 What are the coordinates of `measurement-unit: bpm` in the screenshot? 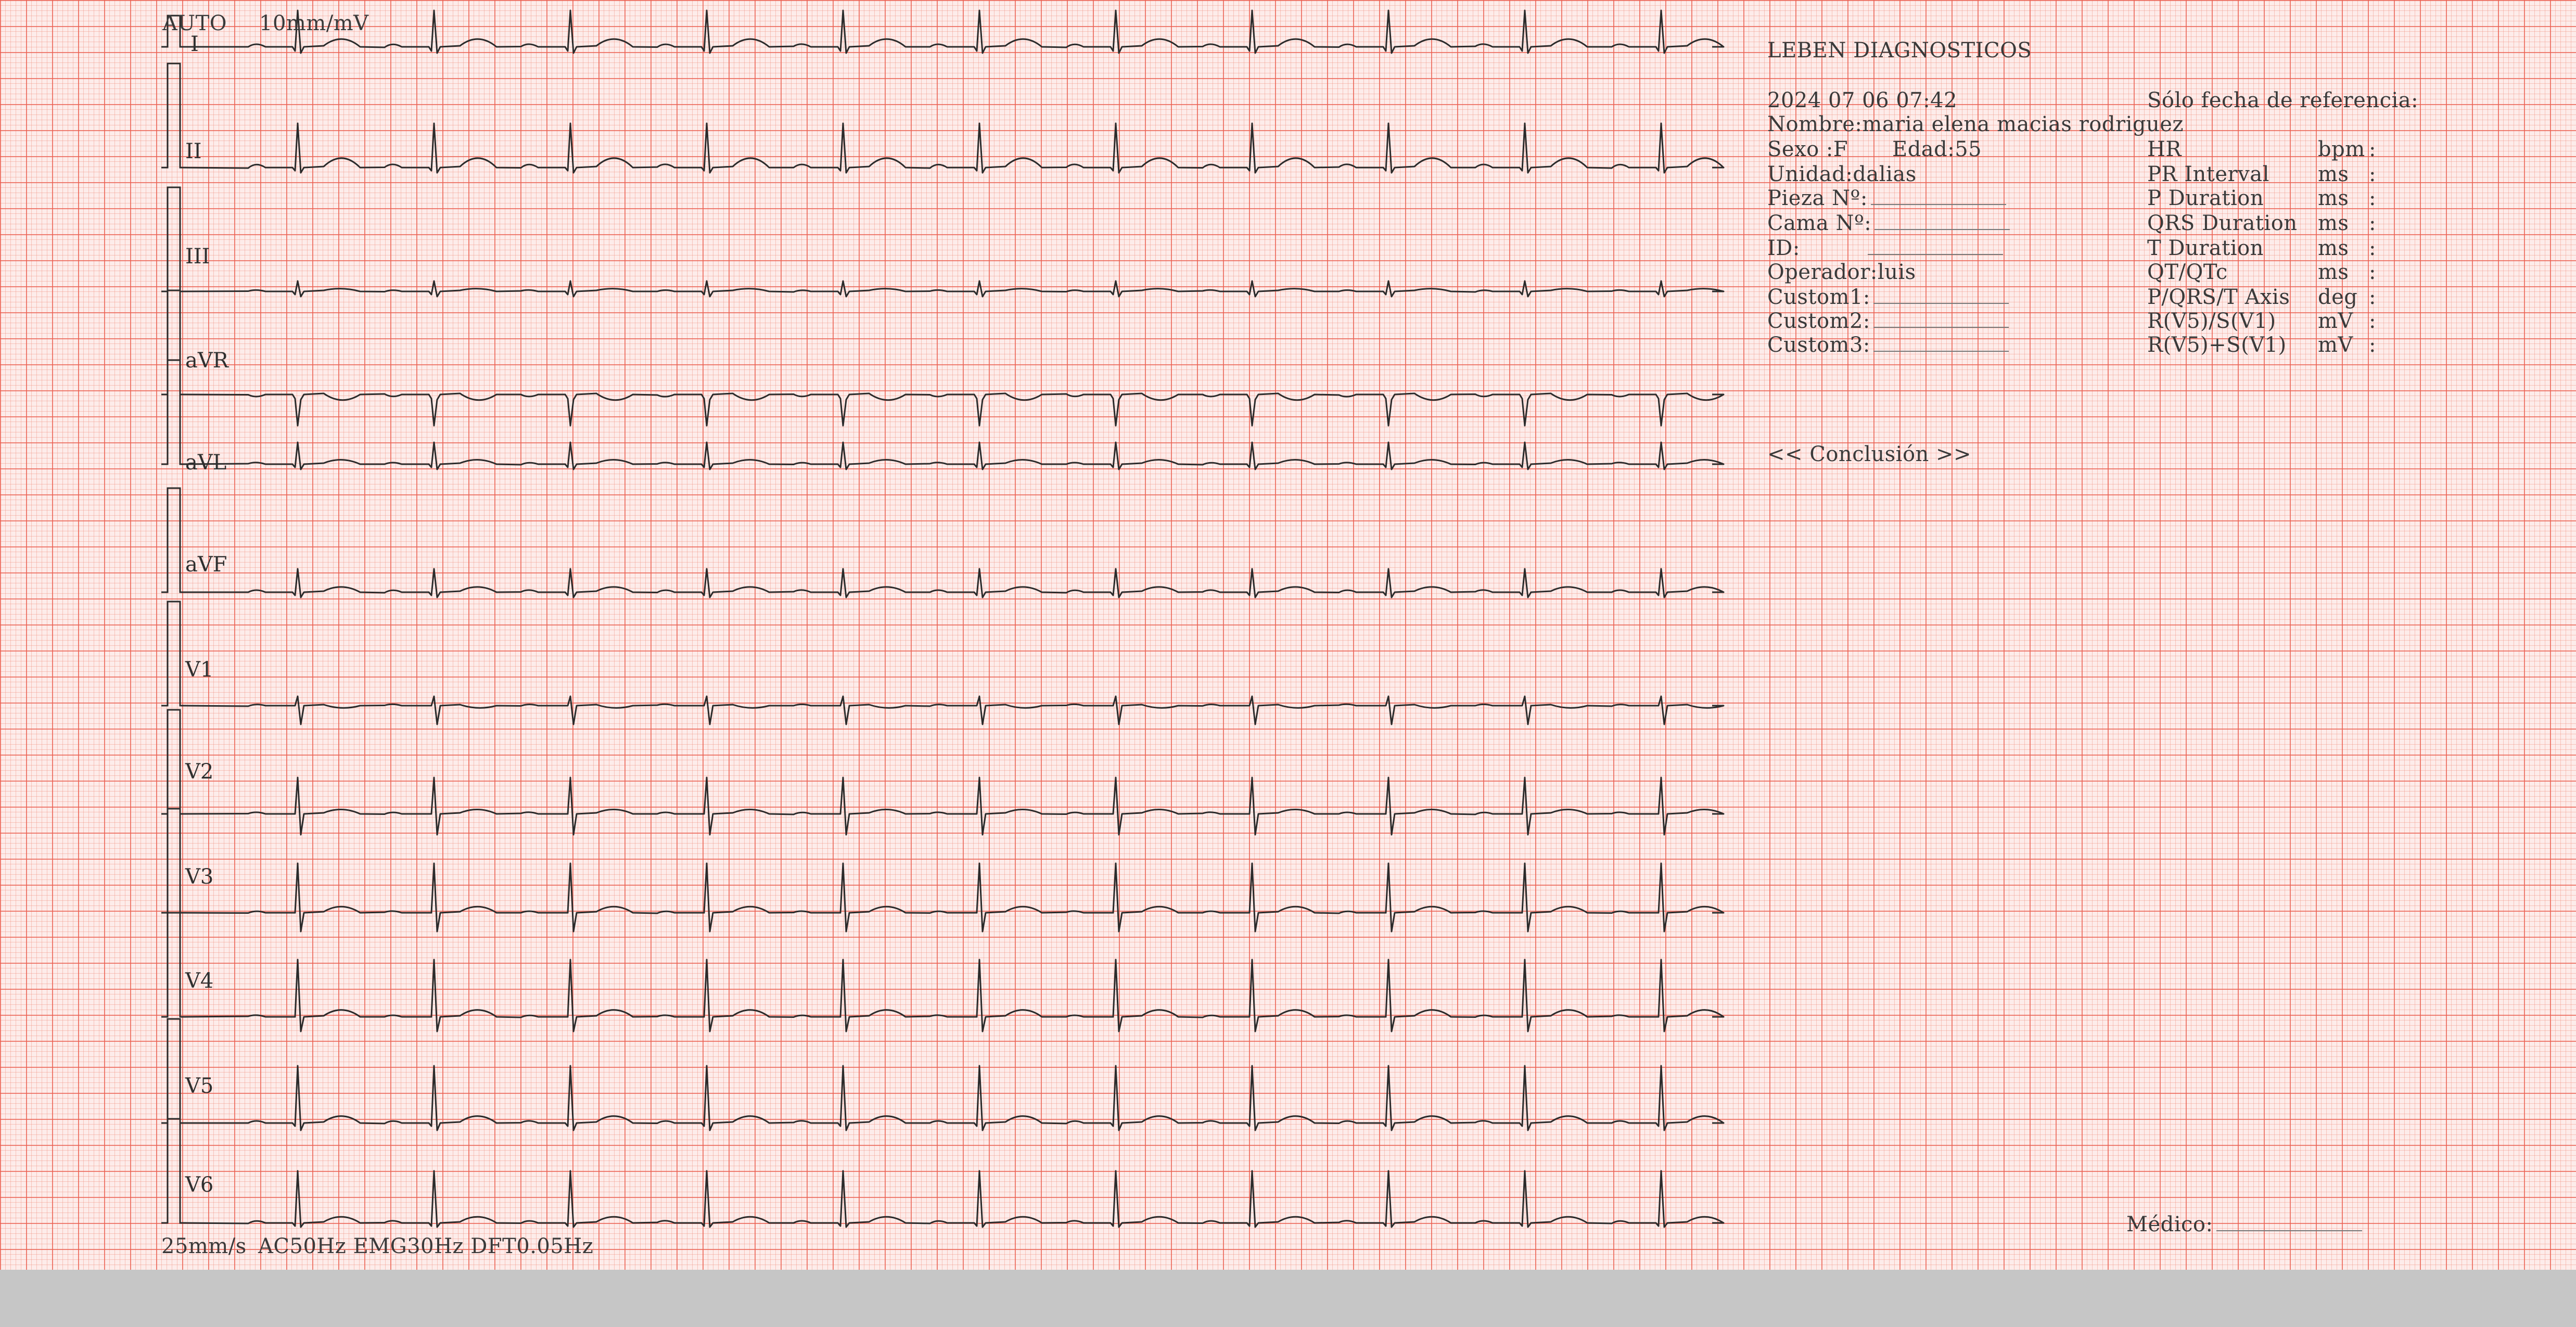 It's located at (2341, 149).